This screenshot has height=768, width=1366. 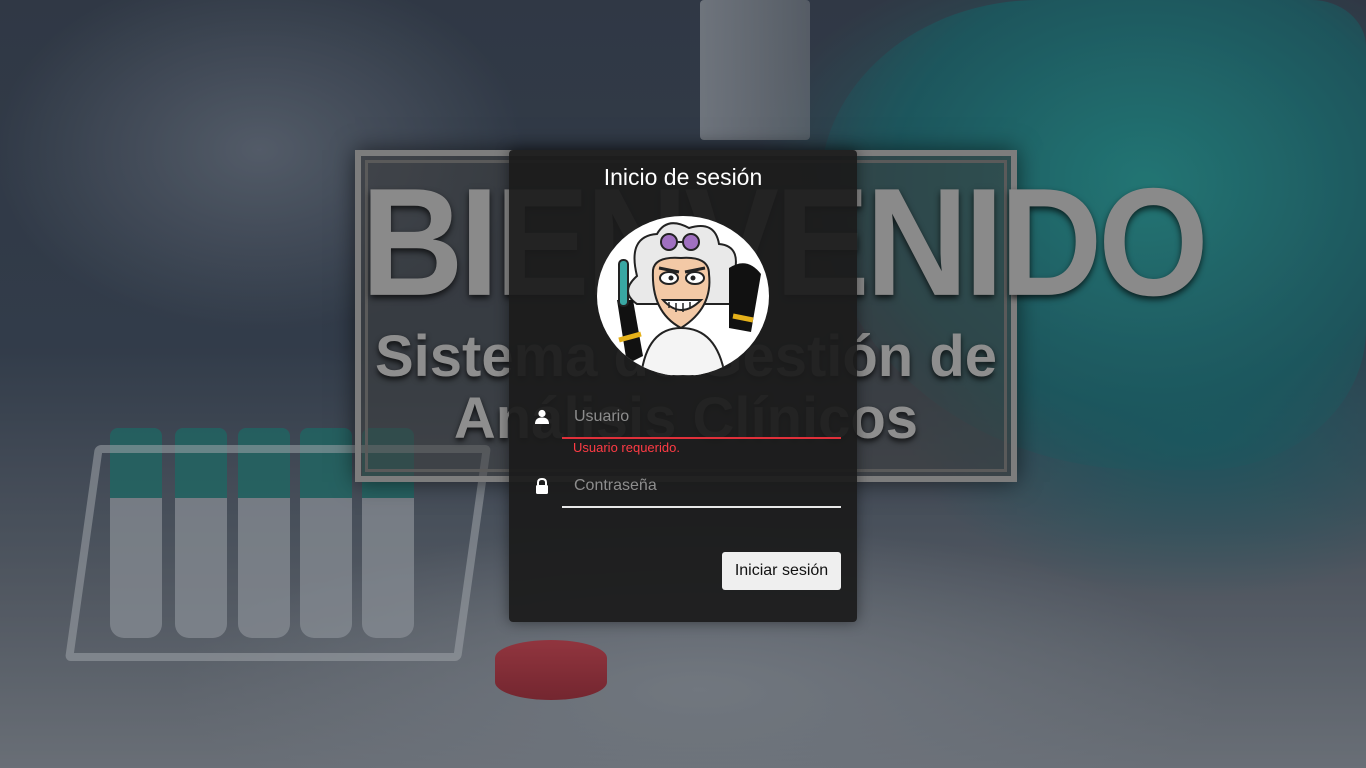 I want to click on username-field-group, so click(x=688, y=418).